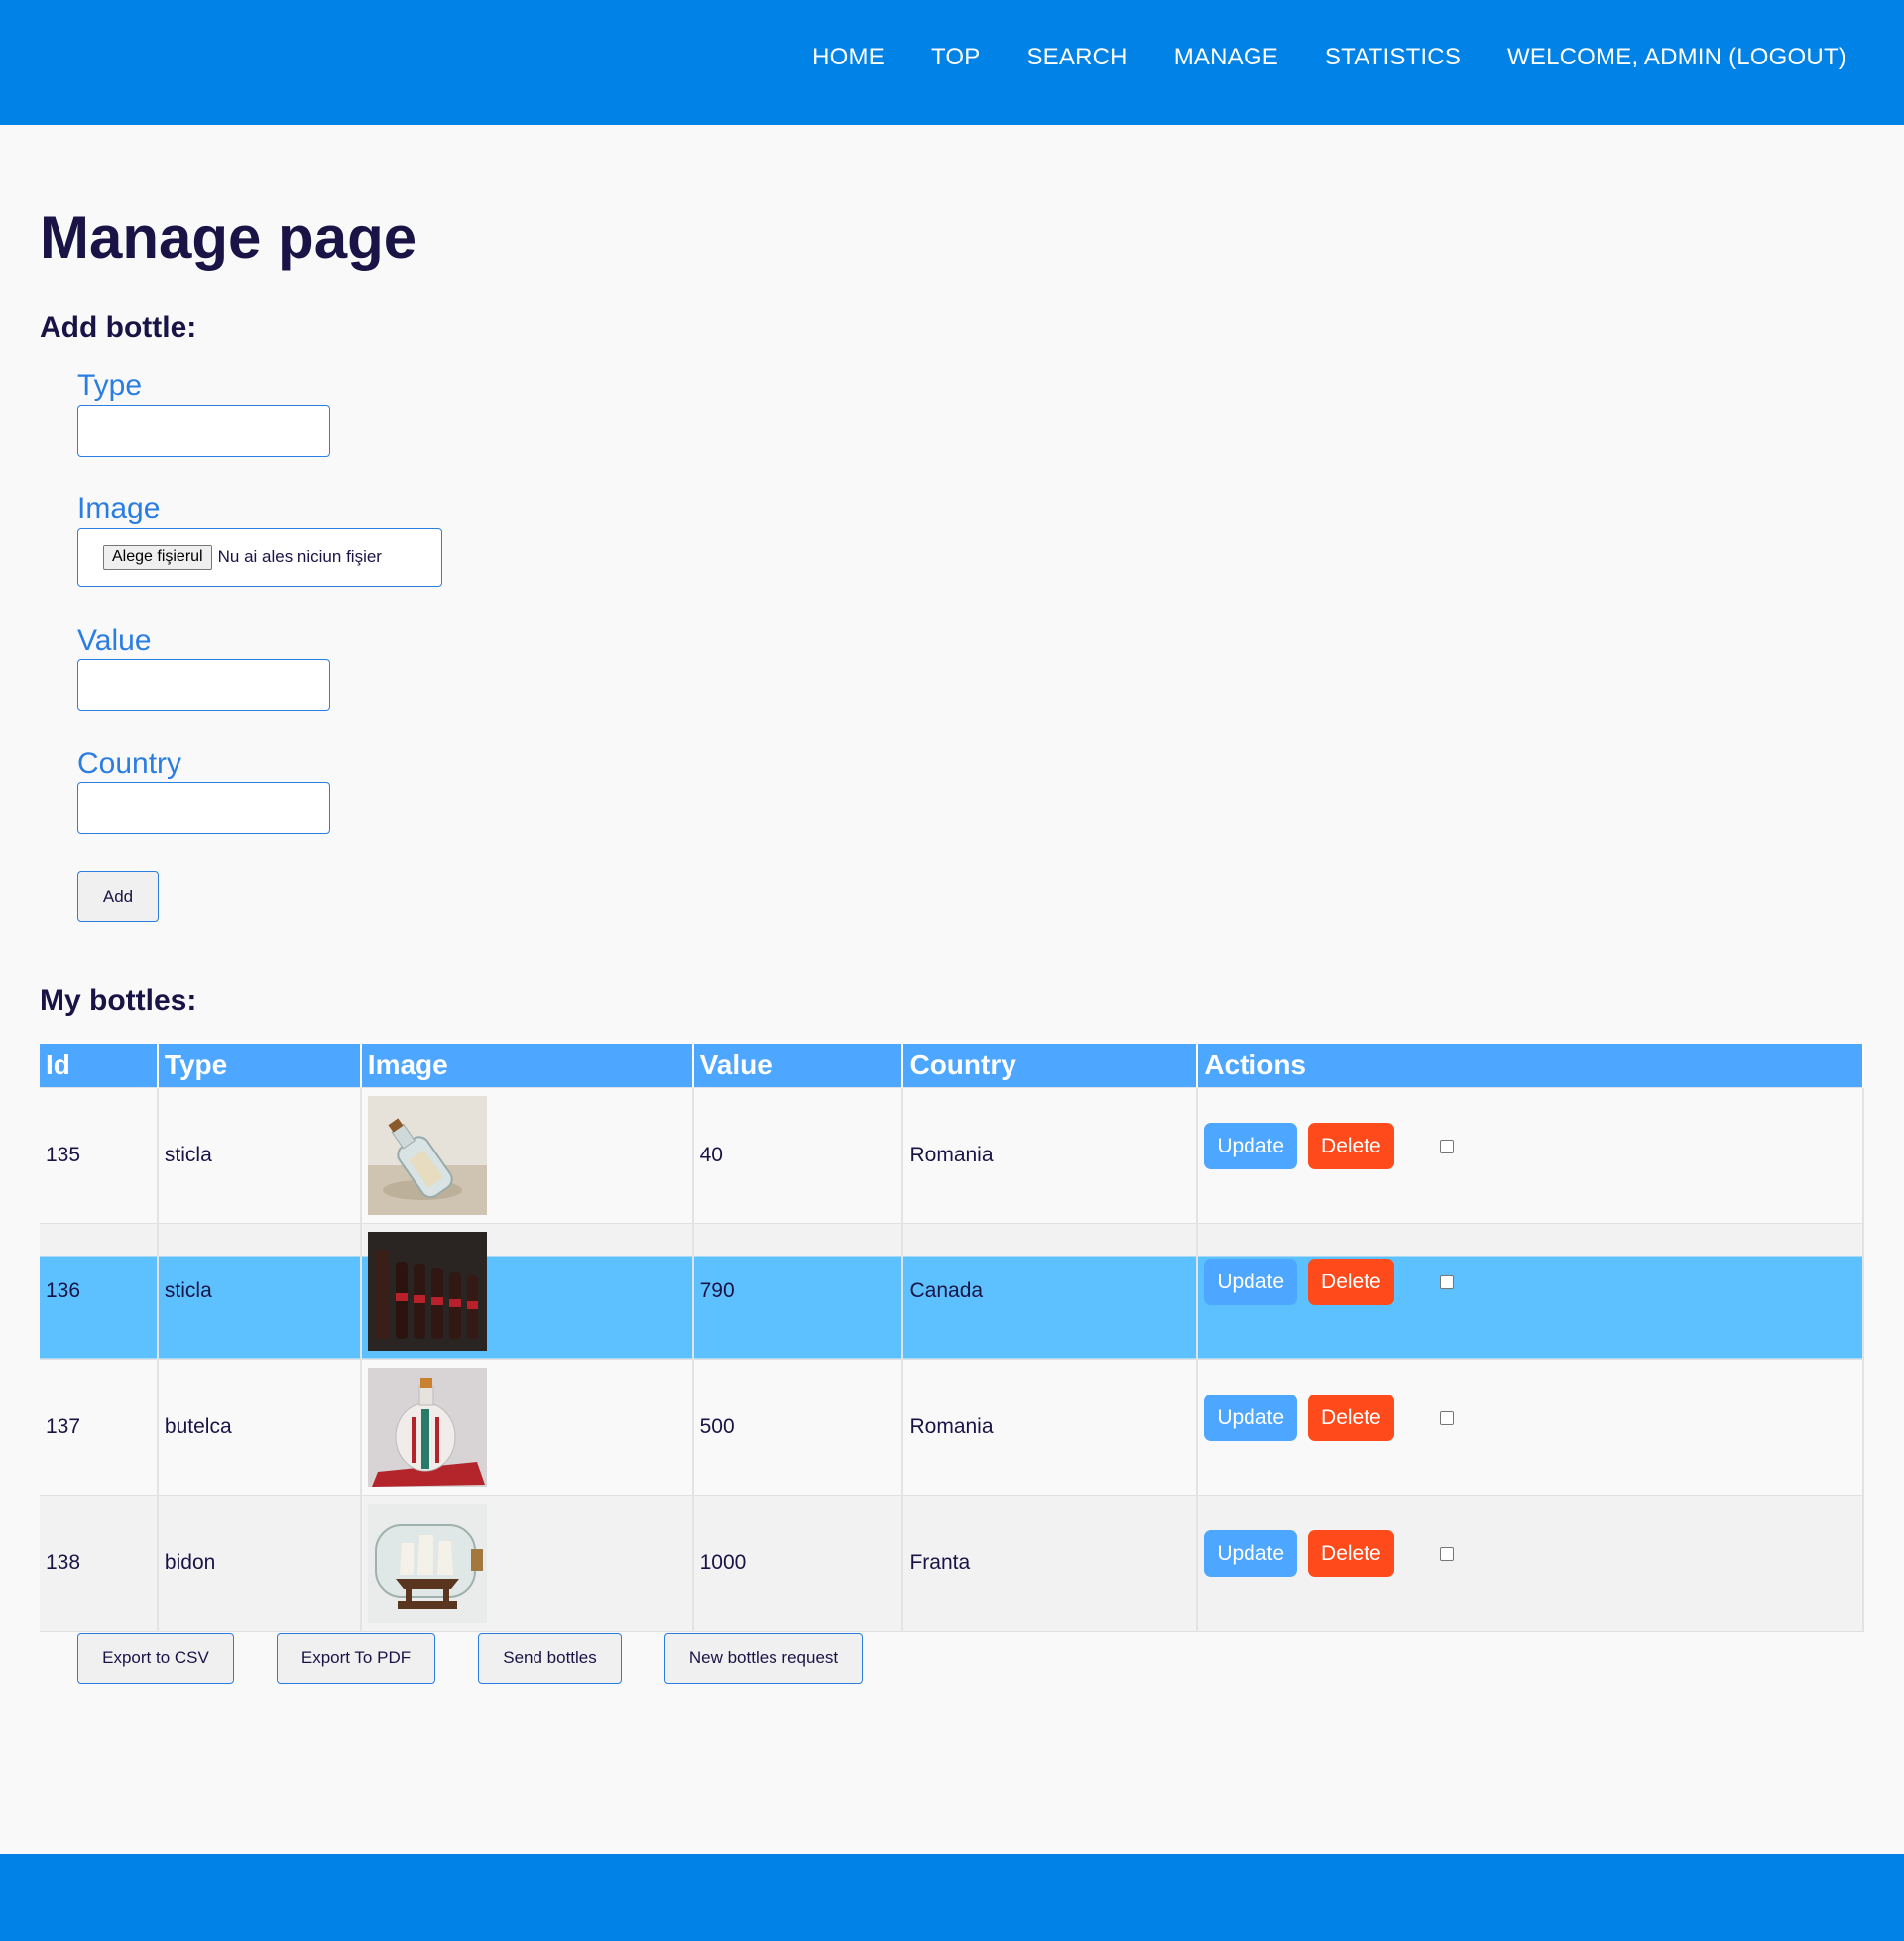 This screenshot has height=1941, width=1904. Describe the element at coordinates (427, 1563) in the screenshot. I see `ship-in-bottle-image` at that location.